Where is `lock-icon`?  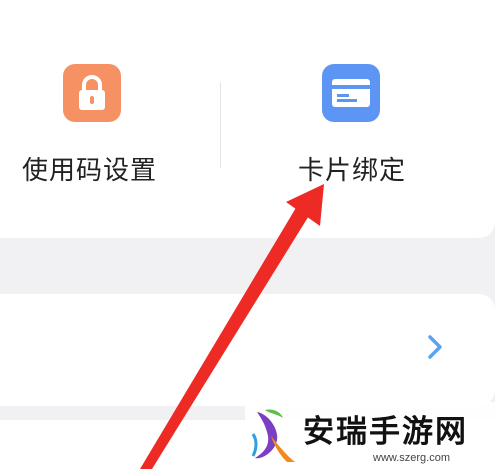 lock-icon is located at coordinates (92, 93).